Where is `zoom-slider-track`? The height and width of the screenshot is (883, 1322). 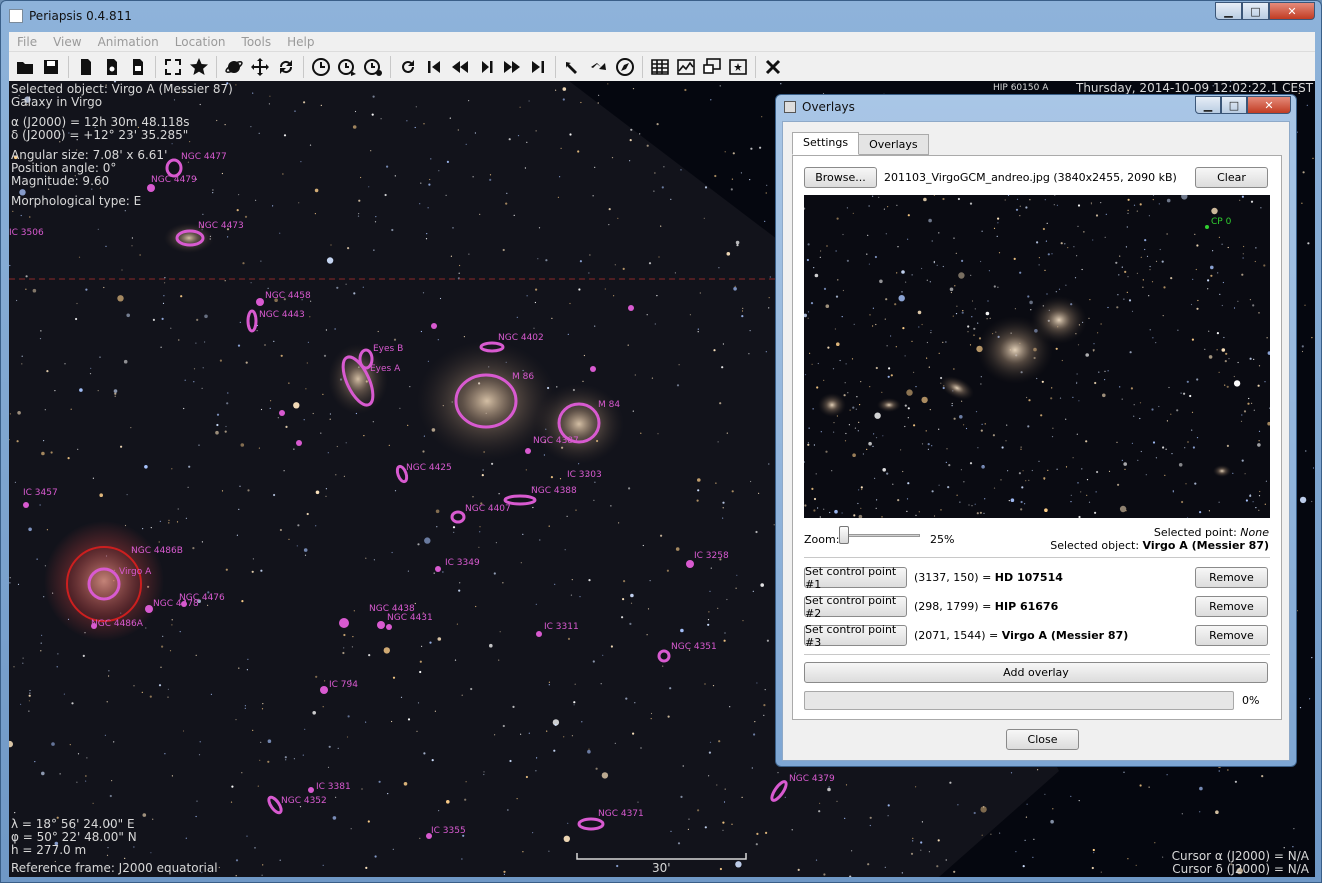 zoom-slider-track is located at coordinates (880, 535).